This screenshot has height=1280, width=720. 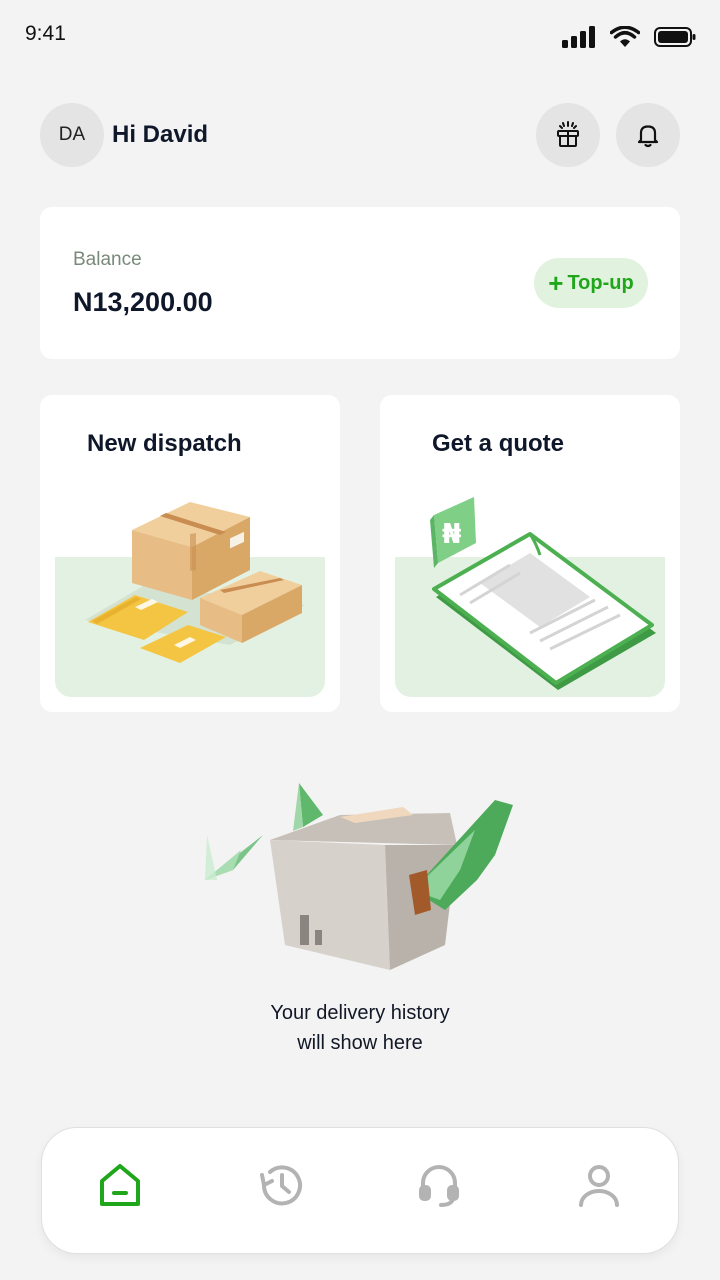 I want to click on status-time: 9:41, so click(x=45, y=33).